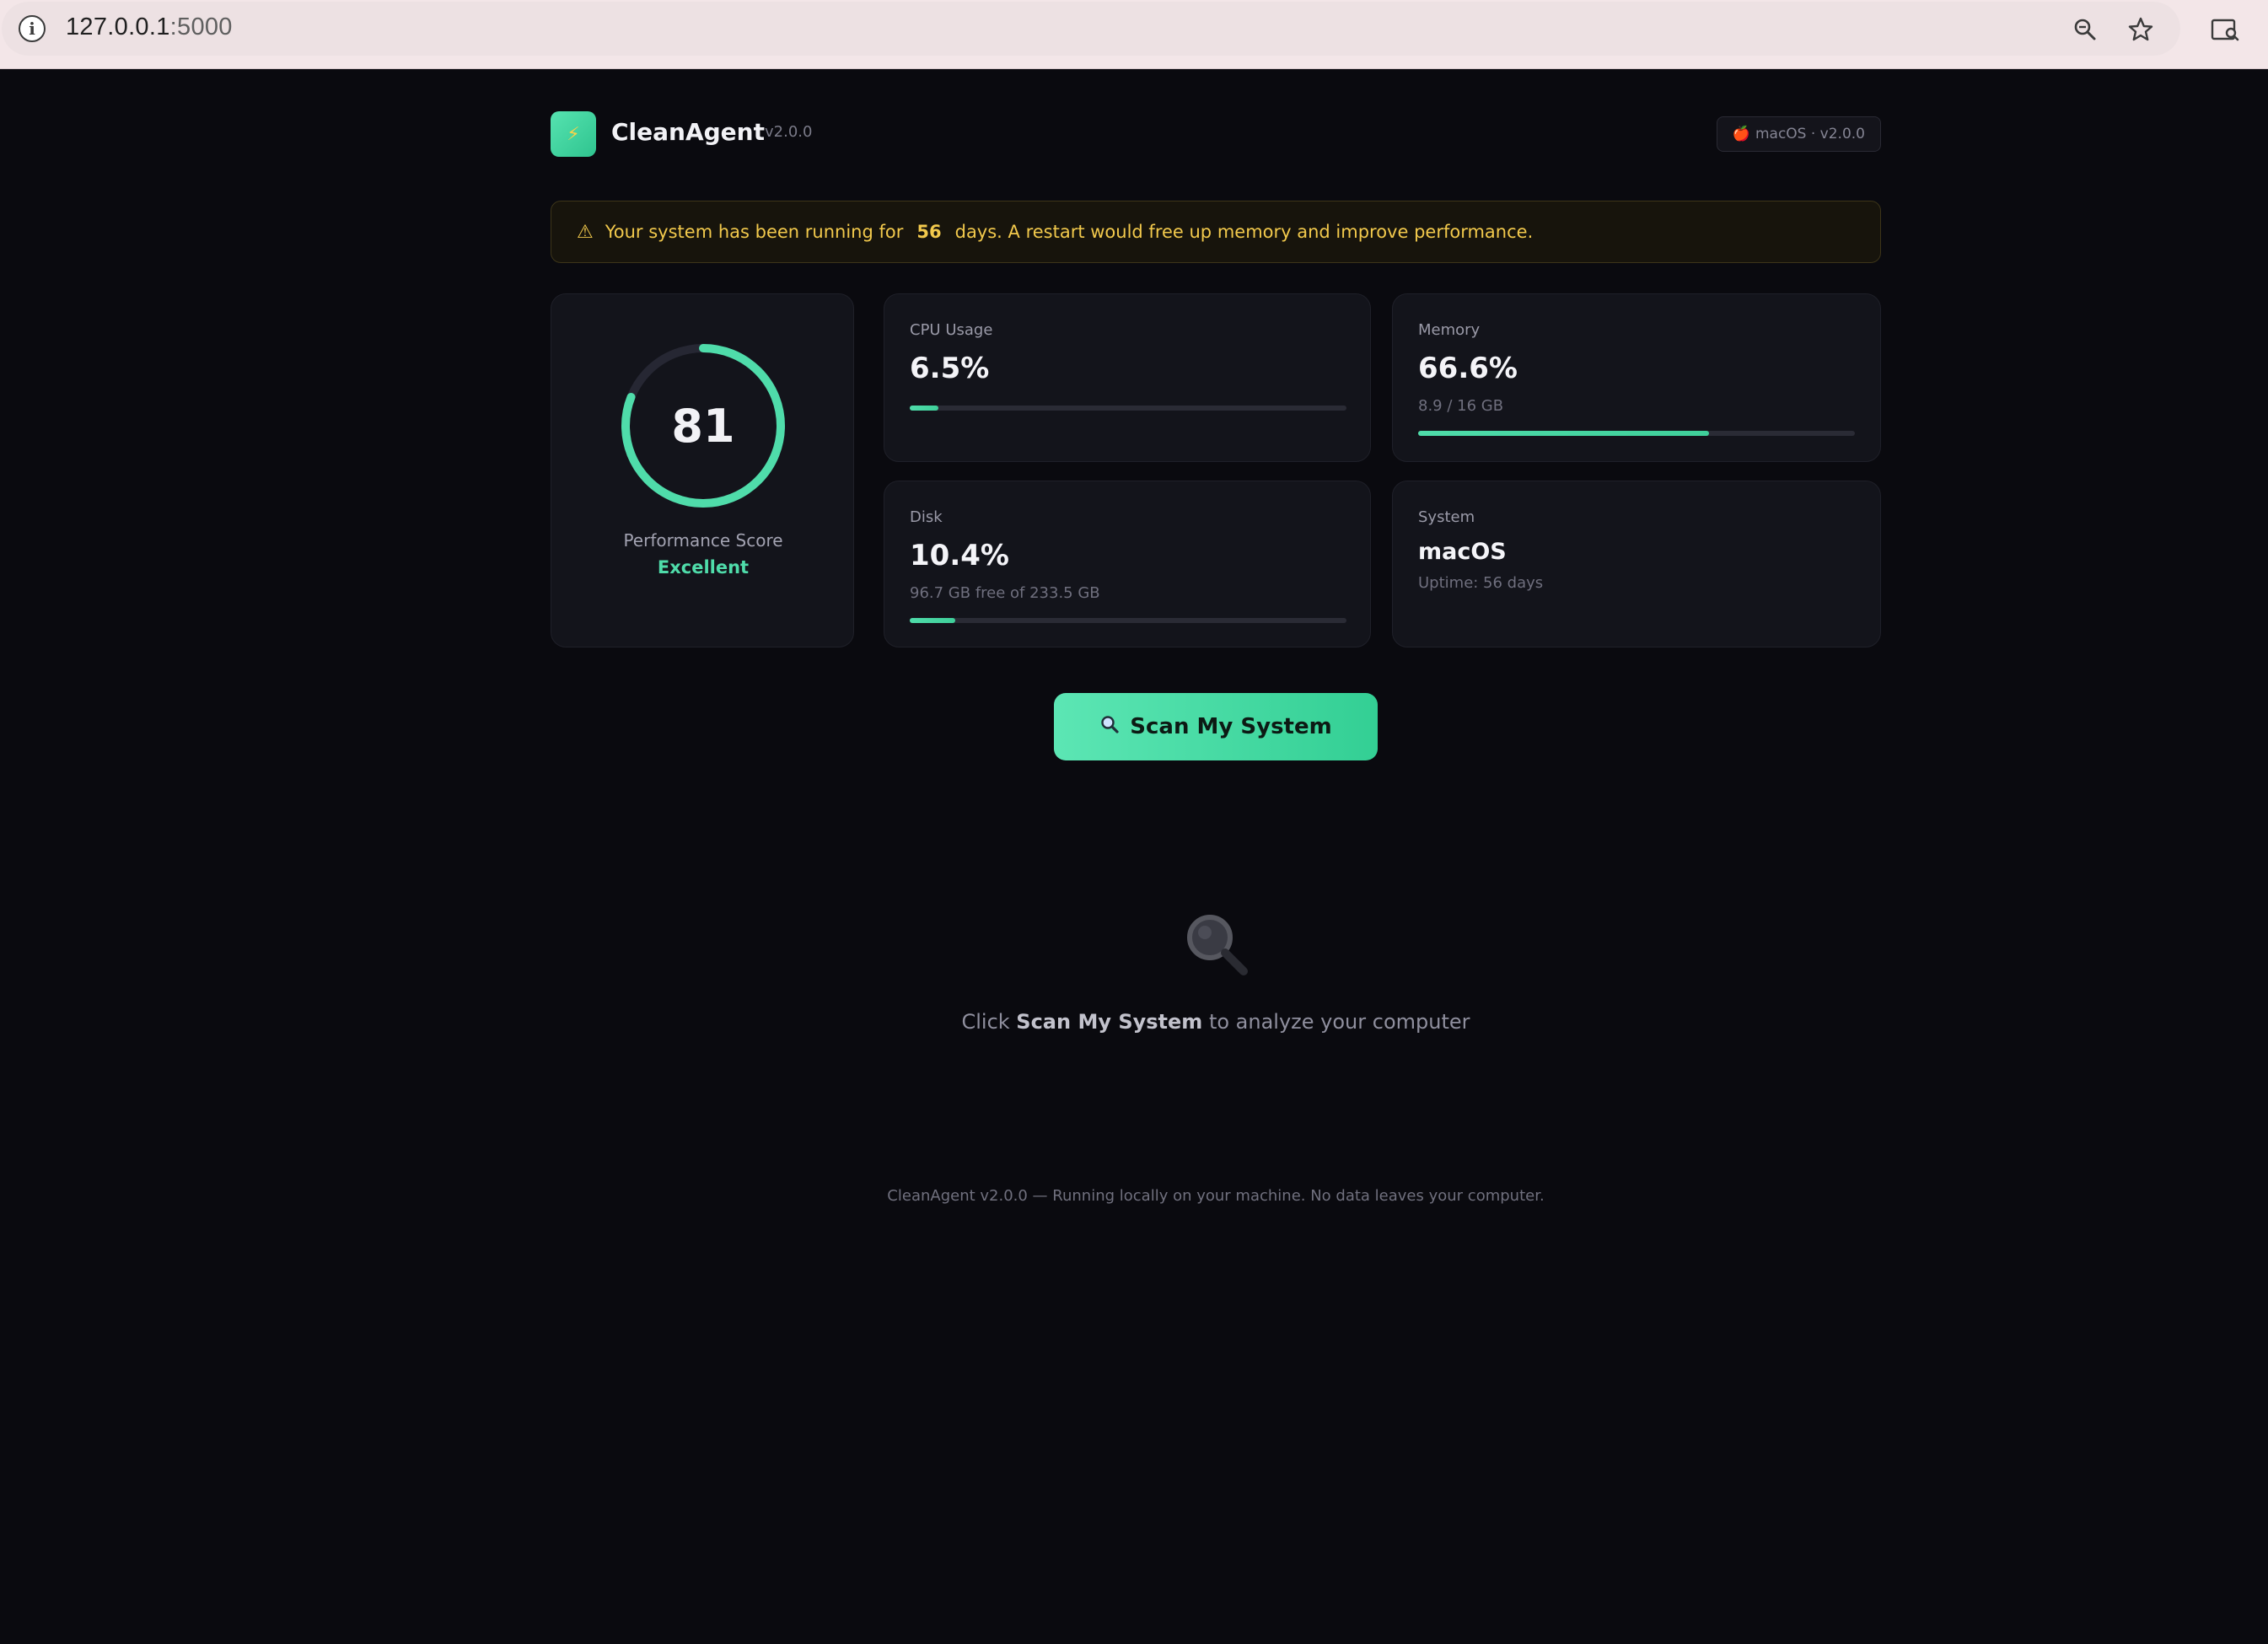  Describe the element at coordinates (201, 26) in the screenshot. I see `url-port: :5000` at that location.